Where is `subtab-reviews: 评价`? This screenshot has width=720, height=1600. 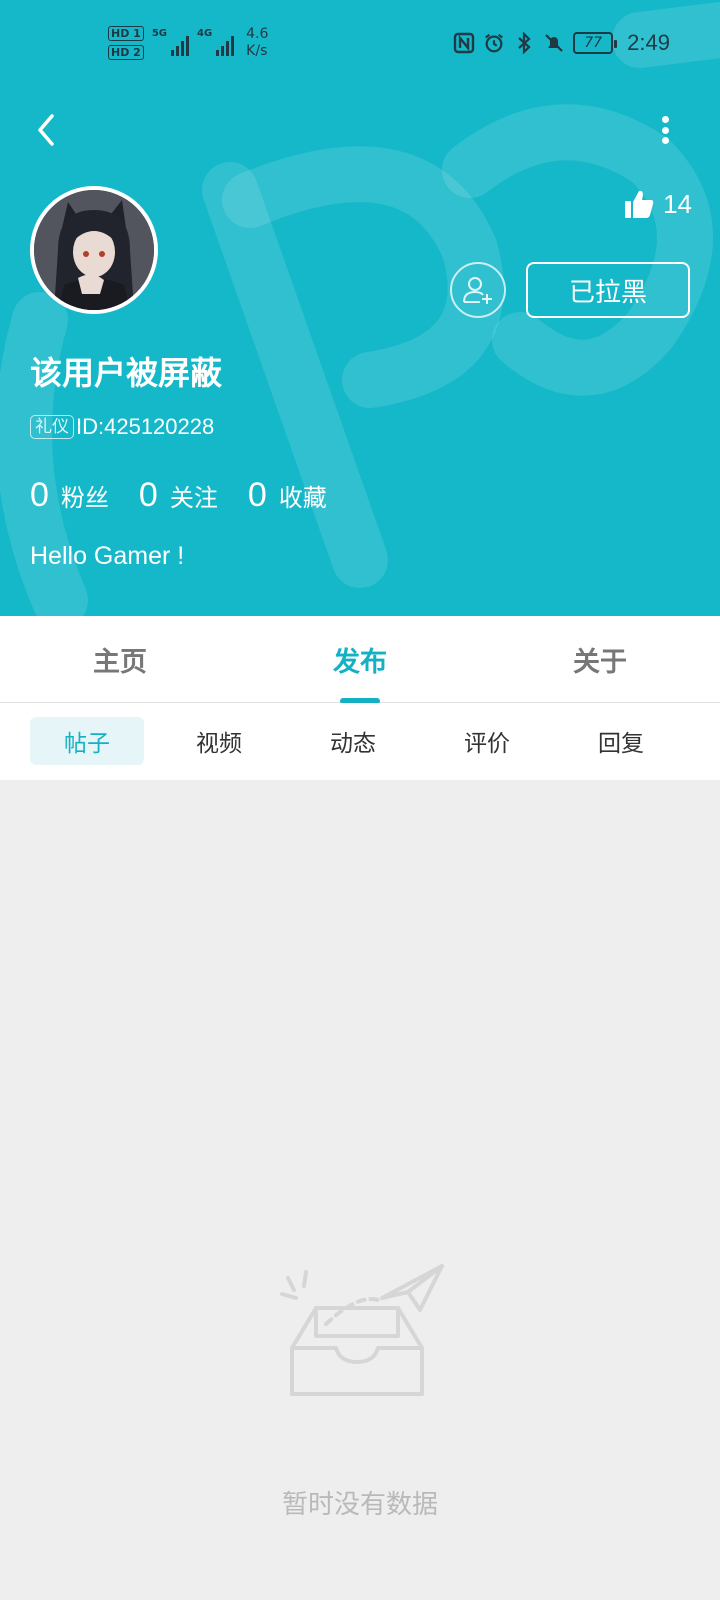
subtab-reviews: 评价 is located at coordinates (487, 741).